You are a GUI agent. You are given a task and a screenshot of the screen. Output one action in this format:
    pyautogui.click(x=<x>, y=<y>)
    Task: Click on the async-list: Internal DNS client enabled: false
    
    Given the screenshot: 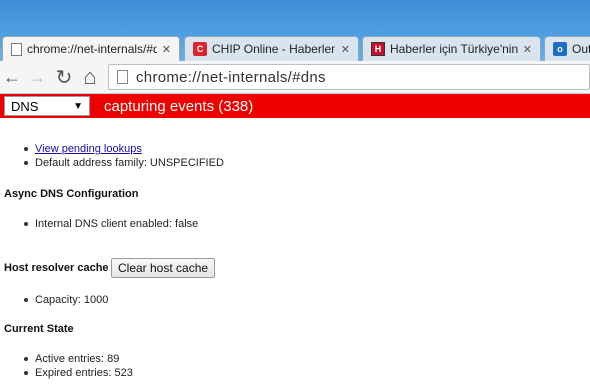 What is the action you would take?
    pyautogui.click(x=111, y=224)
    